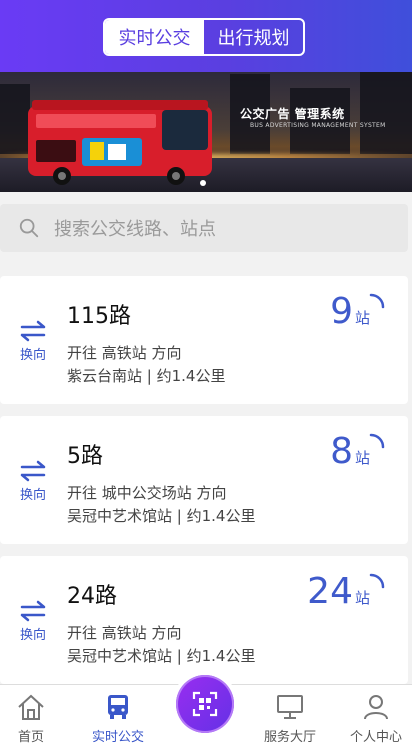 This screenshot has height=747, width=412. I want to click on search-icon, so click(29, 228).